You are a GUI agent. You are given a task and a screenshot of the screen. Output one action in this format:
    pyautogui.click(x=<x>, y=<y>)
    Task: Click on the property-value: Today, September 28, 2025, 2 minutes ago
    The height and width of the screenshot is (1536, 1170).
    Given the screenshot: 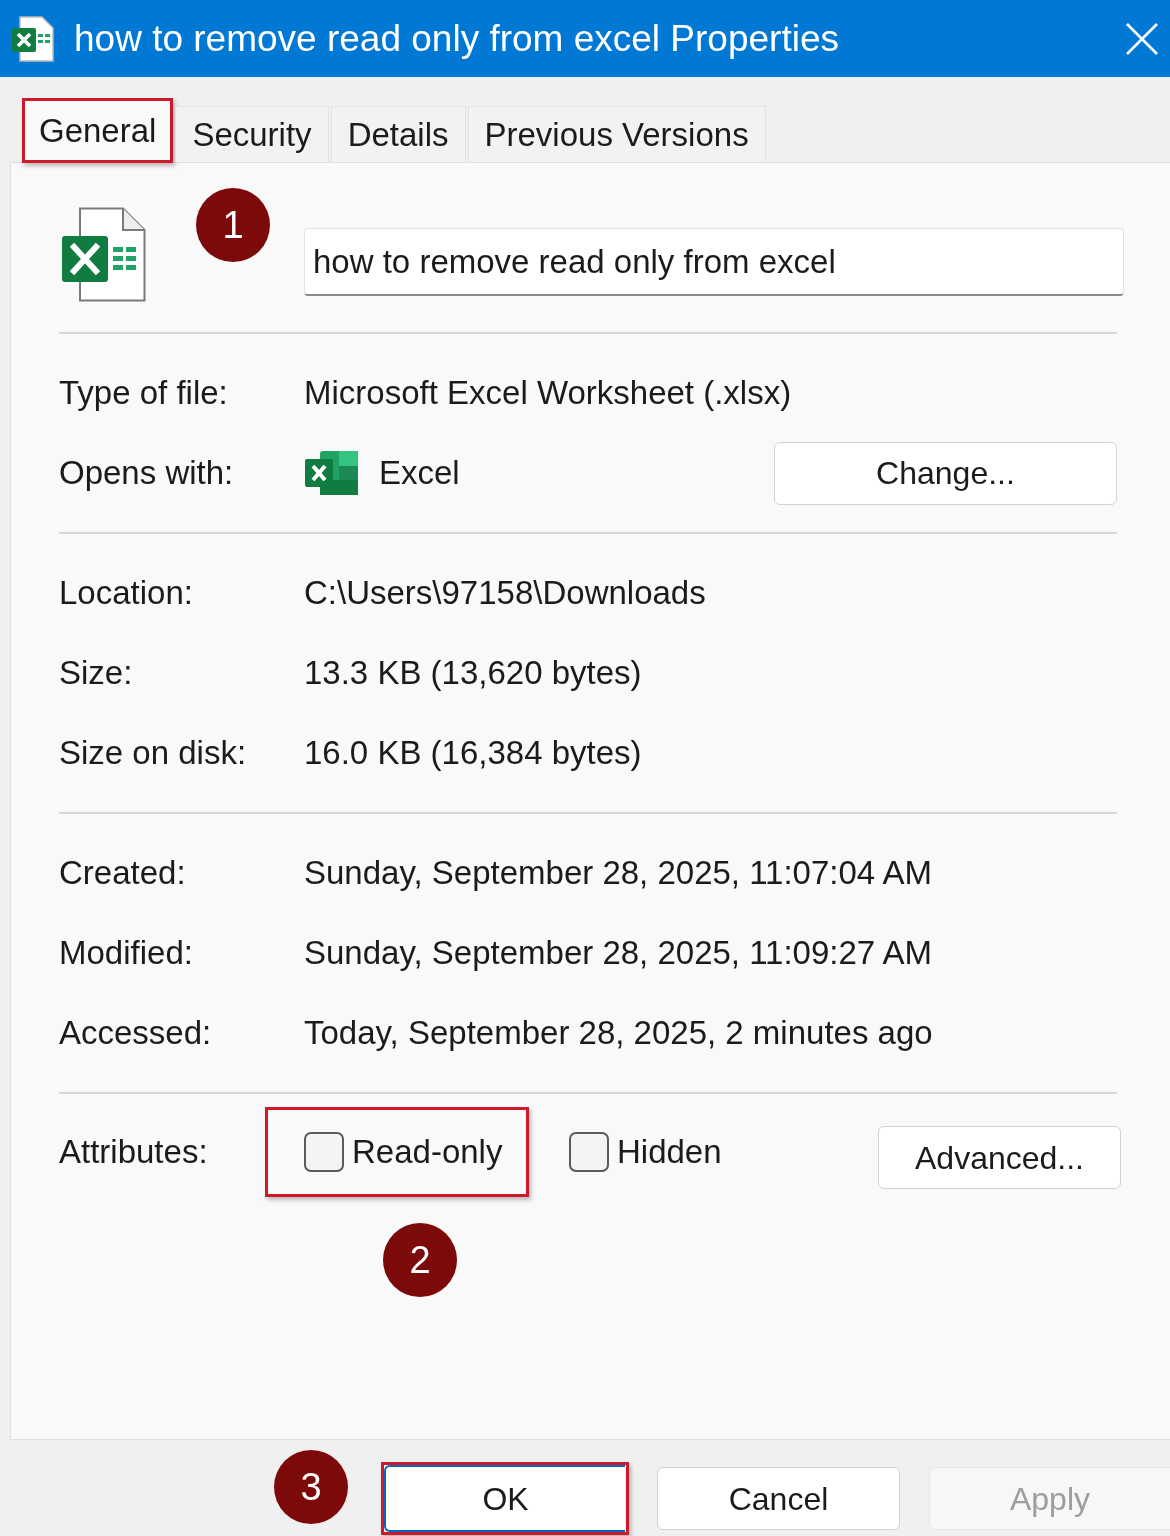 What is the action you would take?
    pyautogui.click(x=618, y=1033)
    